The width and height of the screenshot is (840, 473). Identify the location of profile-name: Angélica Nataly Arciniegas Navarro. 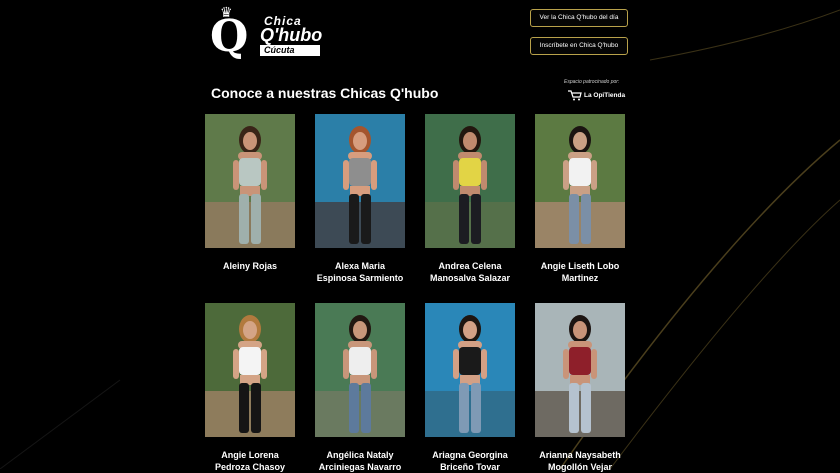
(360, 461).